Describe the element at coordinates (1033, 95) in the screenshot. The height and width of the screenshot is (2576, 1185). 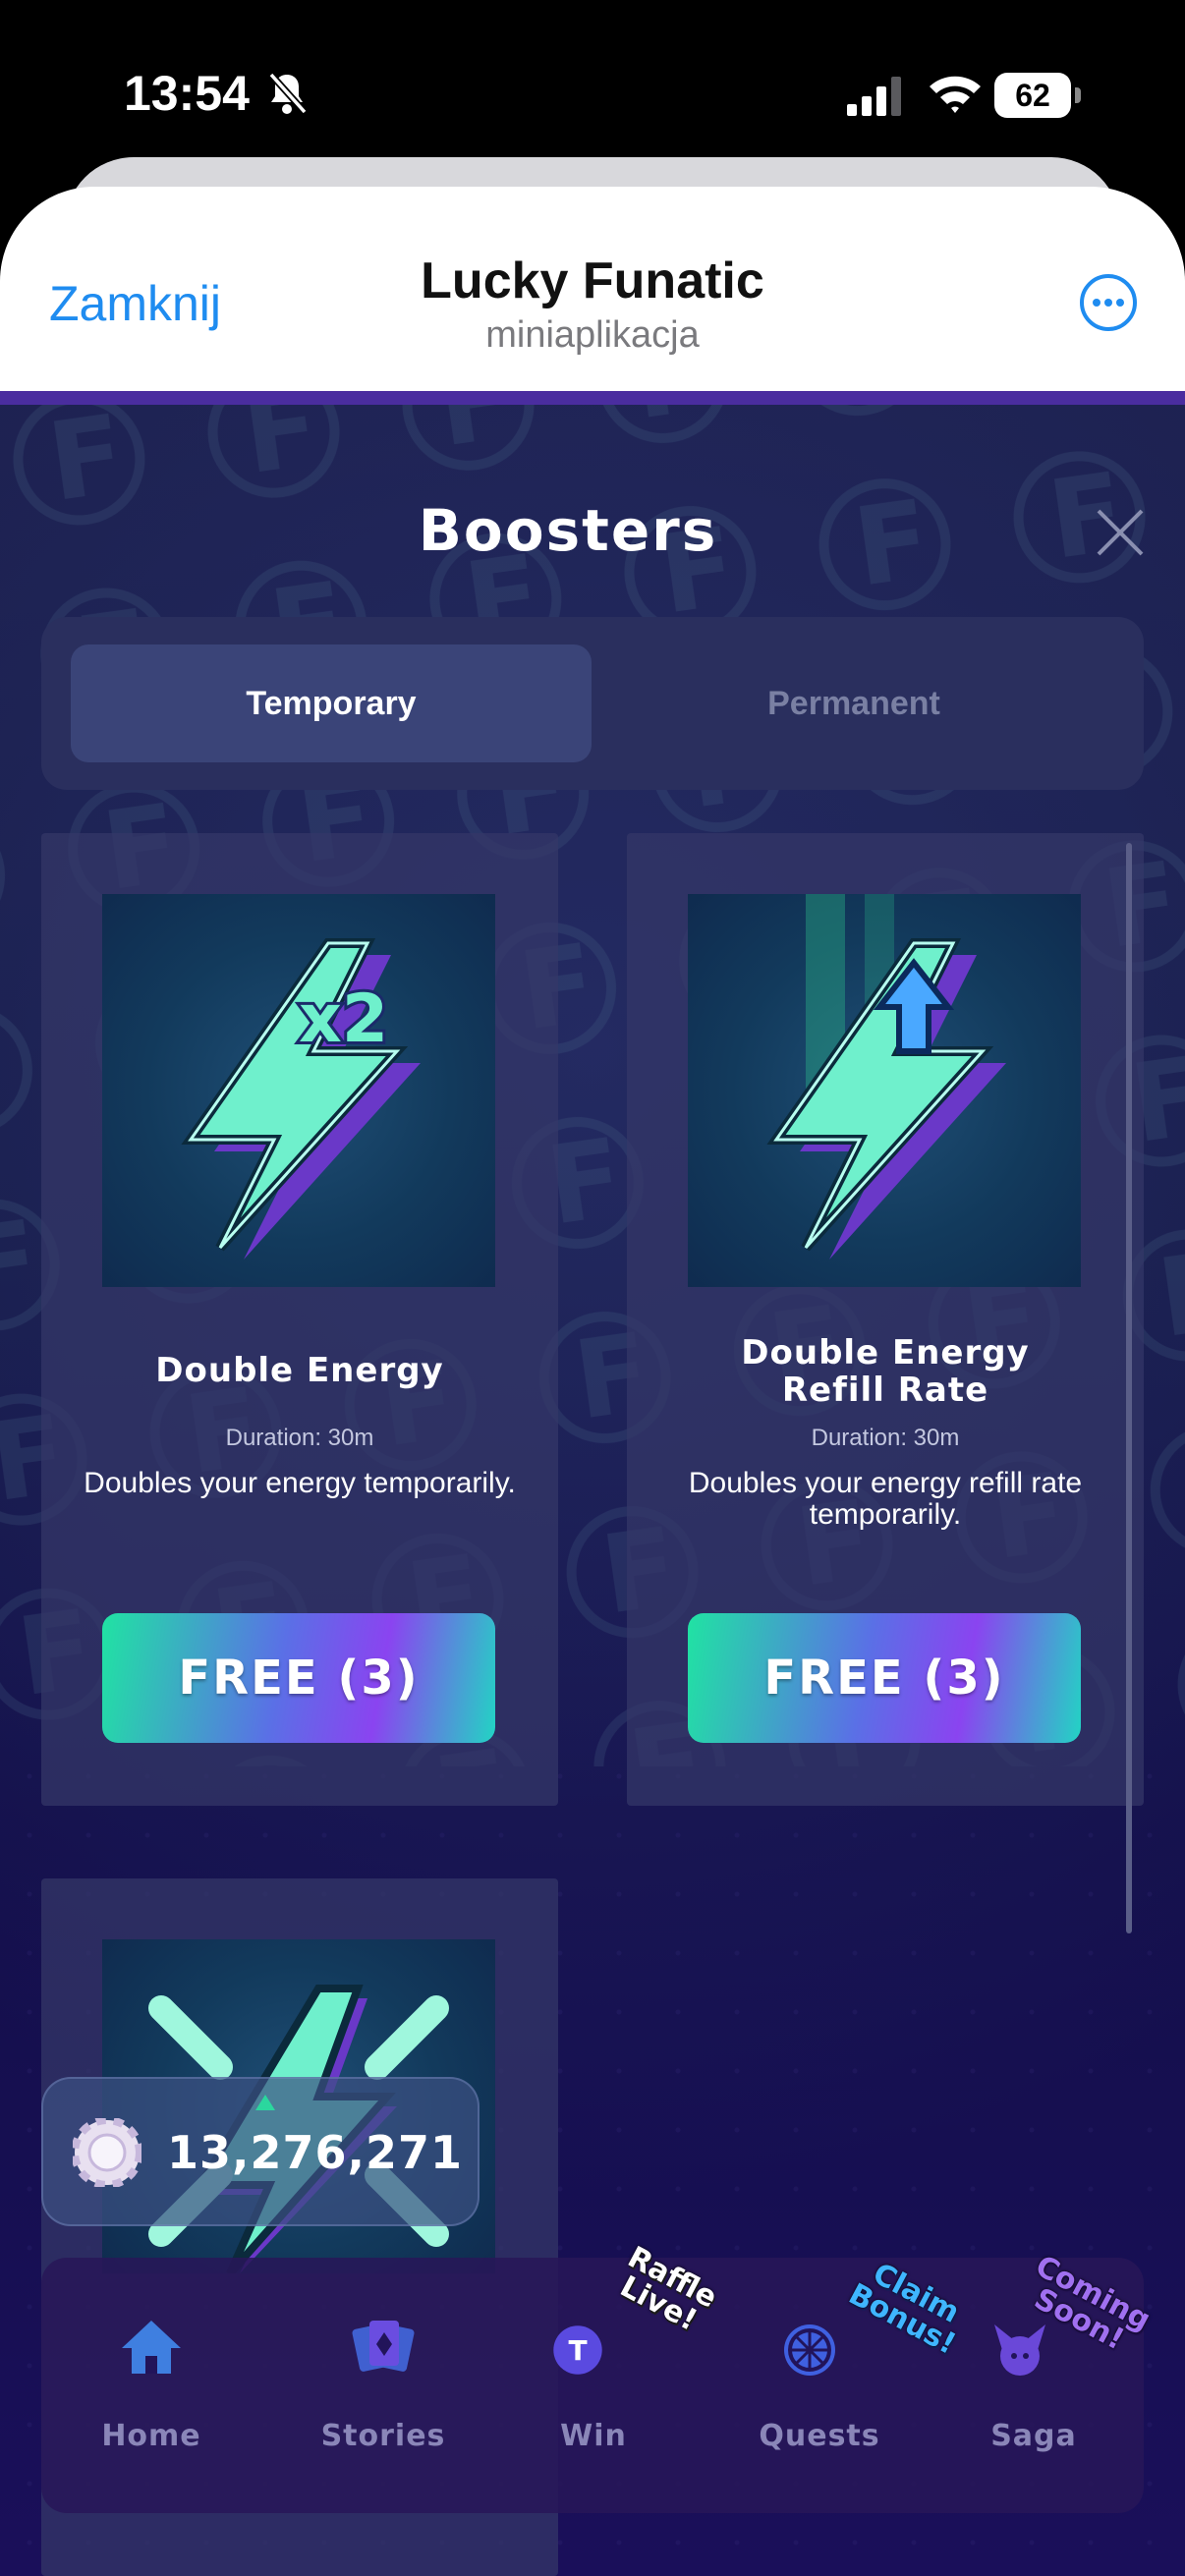
I see `battery-level: 62` at that location.